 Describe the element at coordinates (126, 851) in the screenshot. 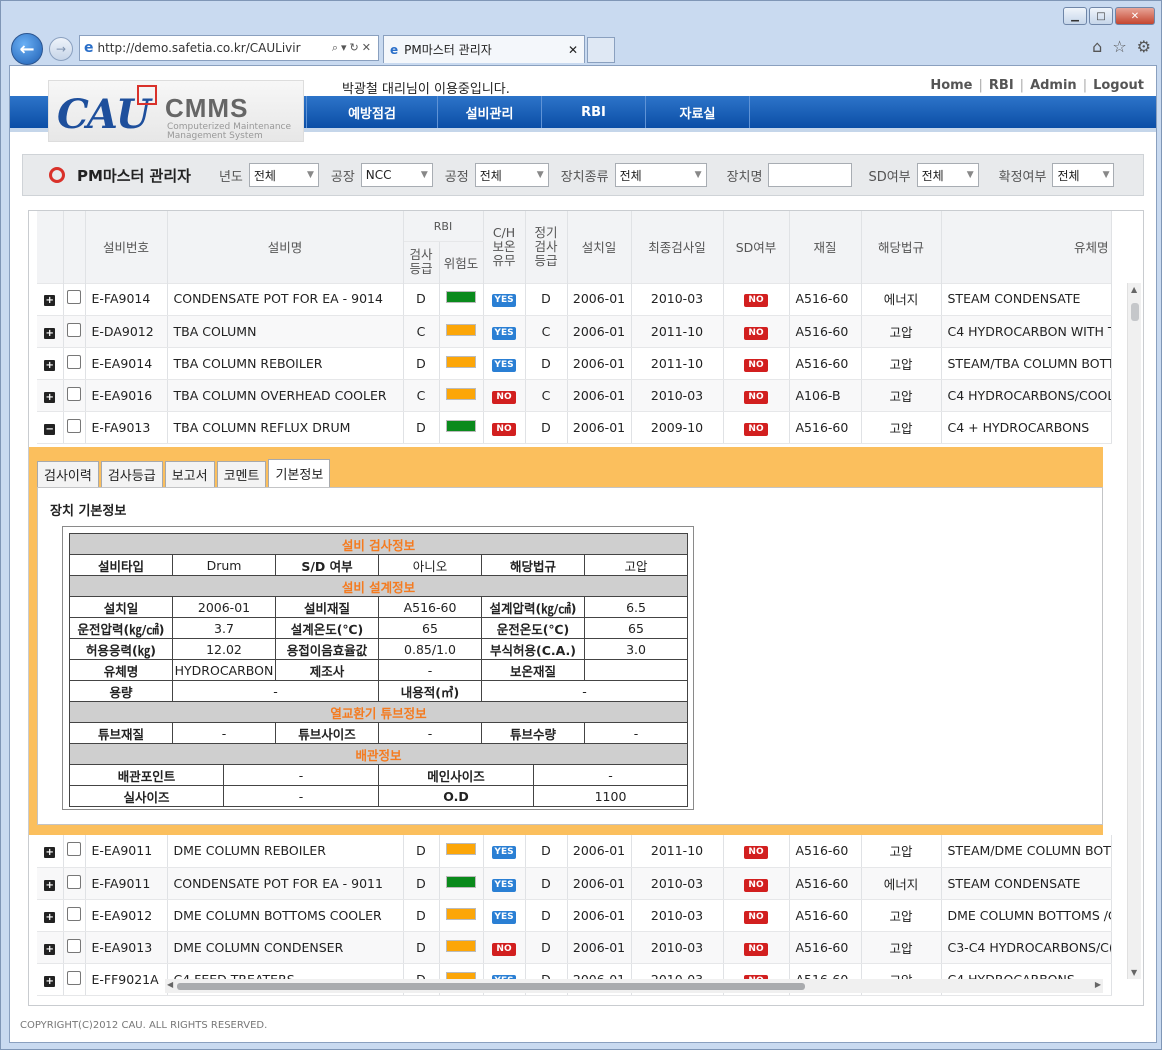

I see `equipment-no: E-EA9011` at that location.